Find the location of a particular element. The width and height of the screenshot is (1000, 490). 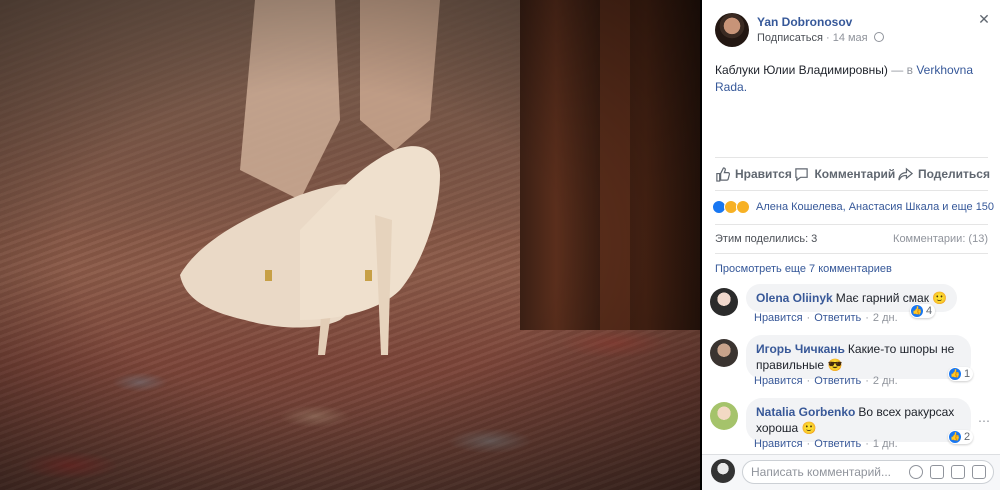

comment-button: Комментарий is located at coordinates (844, 174).